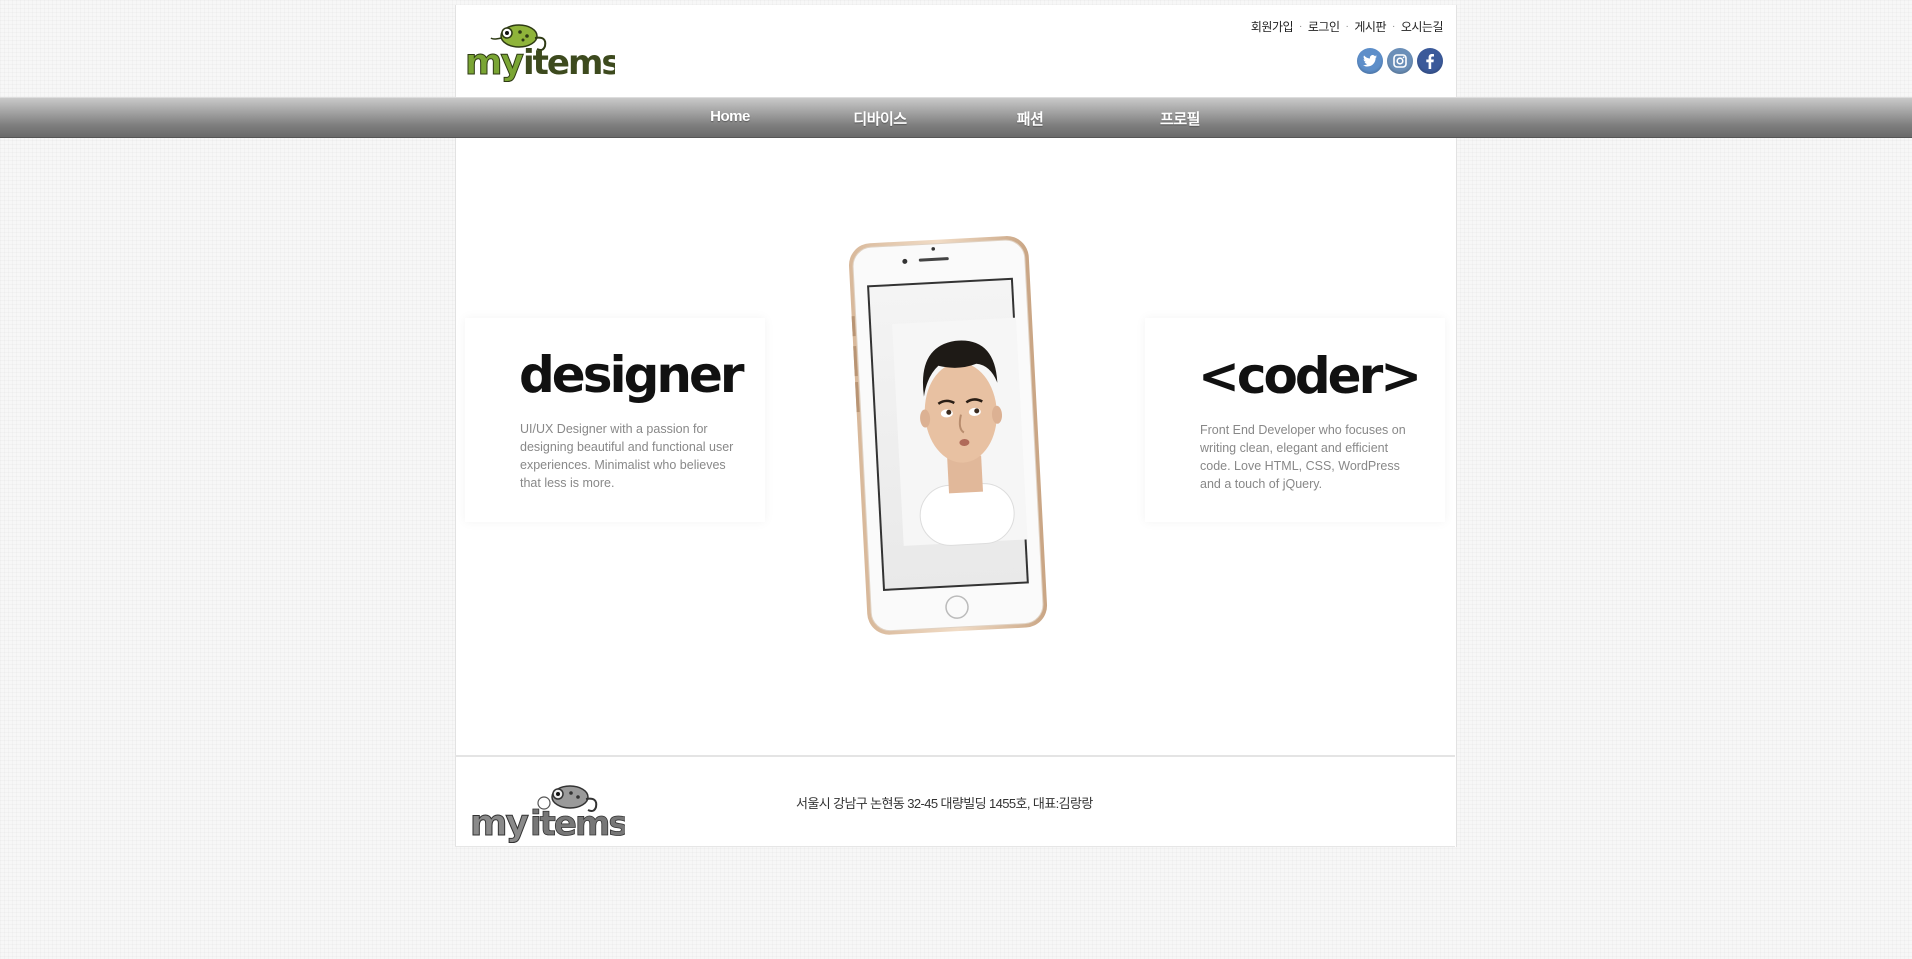  I want to click on svg-text: items, so click(577, 823).